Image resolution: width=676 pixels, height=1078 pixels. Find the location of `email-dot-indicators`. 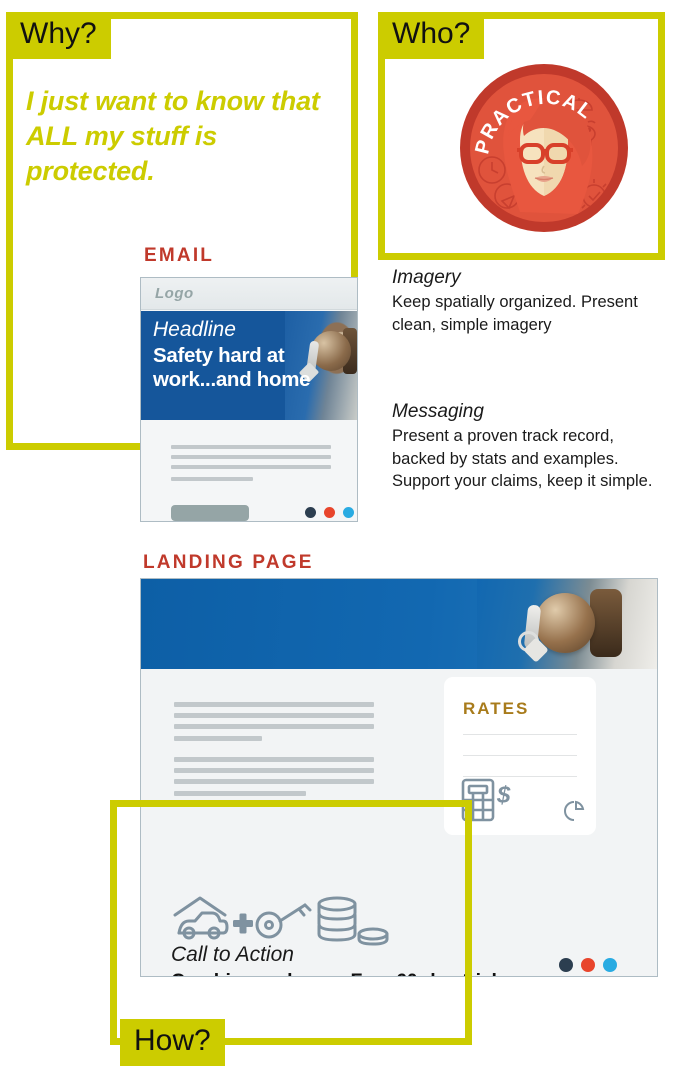

email-dot-indicators is located at coordinates (329, 512).